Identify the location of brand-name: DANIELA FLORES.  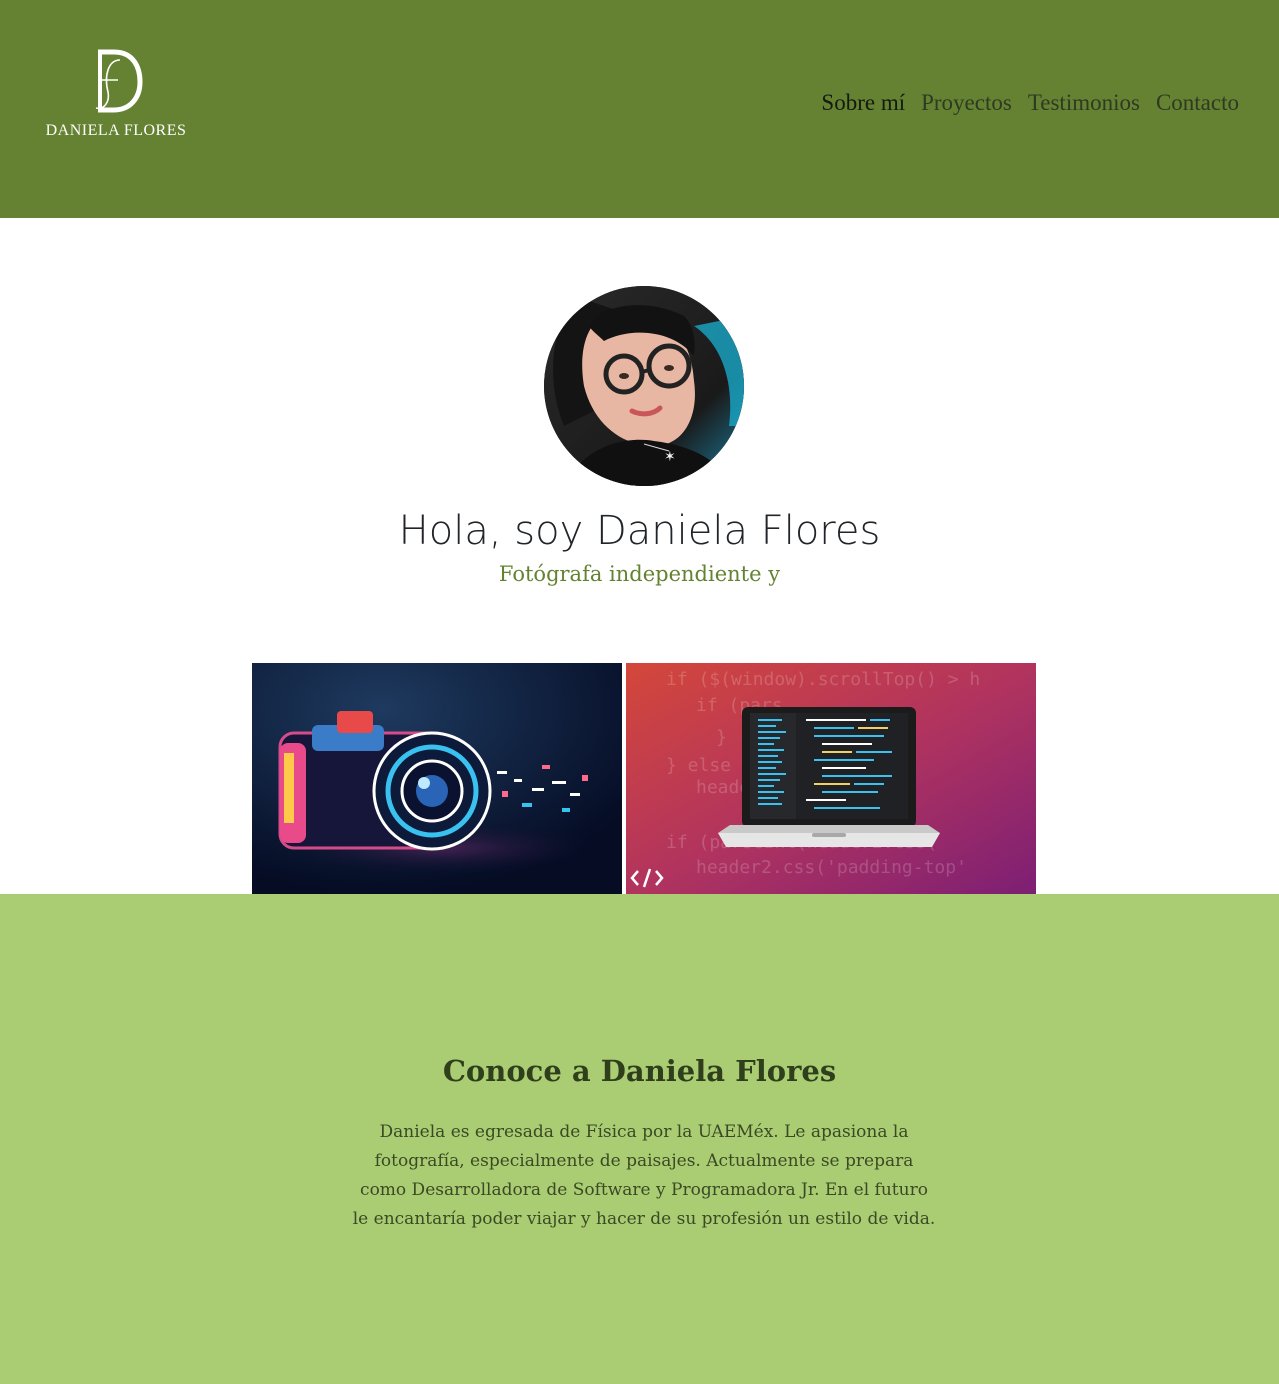
(116, 130).